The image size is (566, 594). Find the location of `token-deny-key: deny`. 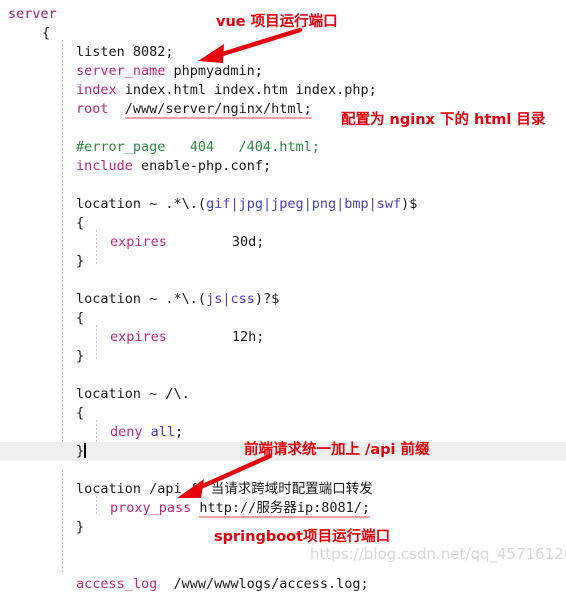

token-deny-key: deny is located at coordinates (126, 432).